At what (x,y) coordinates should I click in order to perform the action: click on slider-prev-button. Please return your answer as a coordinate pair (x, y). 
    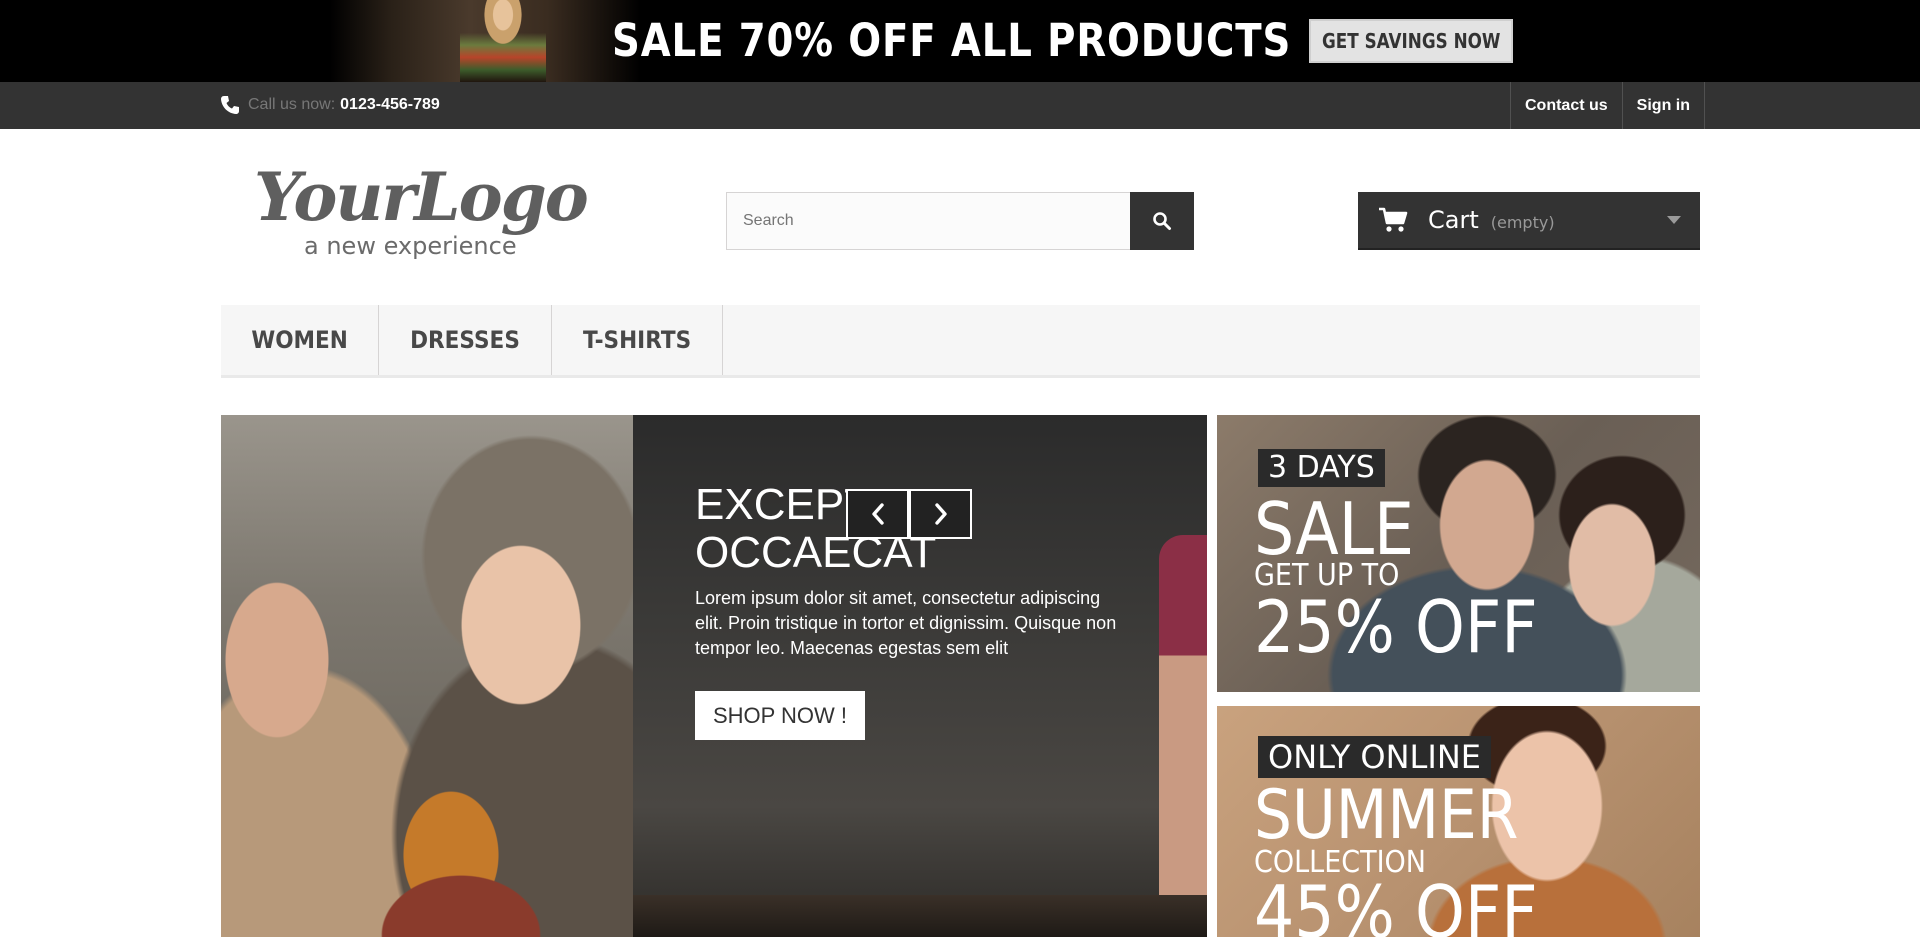
    Looking at the image, I should click on (877, 514).